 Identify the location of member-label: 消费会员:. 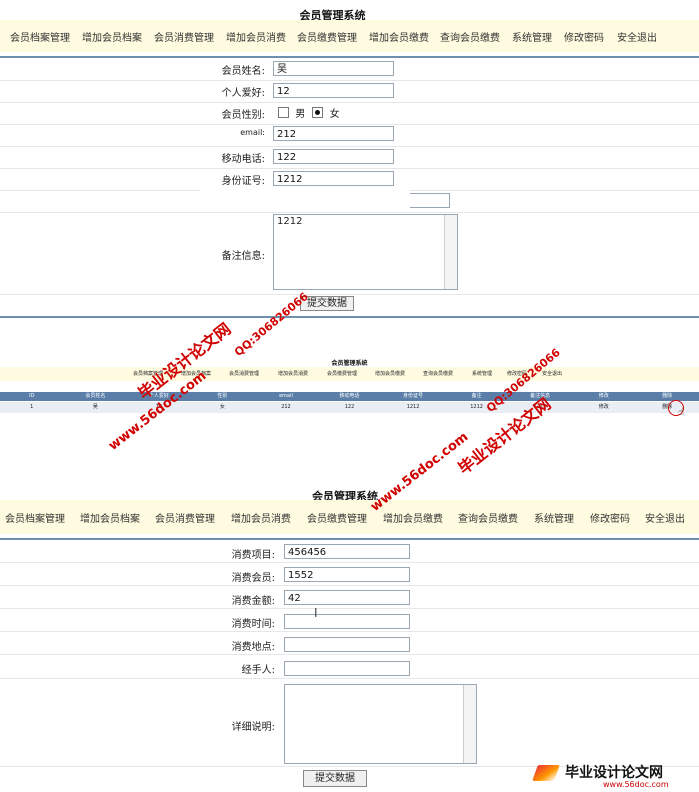
(253, 578).